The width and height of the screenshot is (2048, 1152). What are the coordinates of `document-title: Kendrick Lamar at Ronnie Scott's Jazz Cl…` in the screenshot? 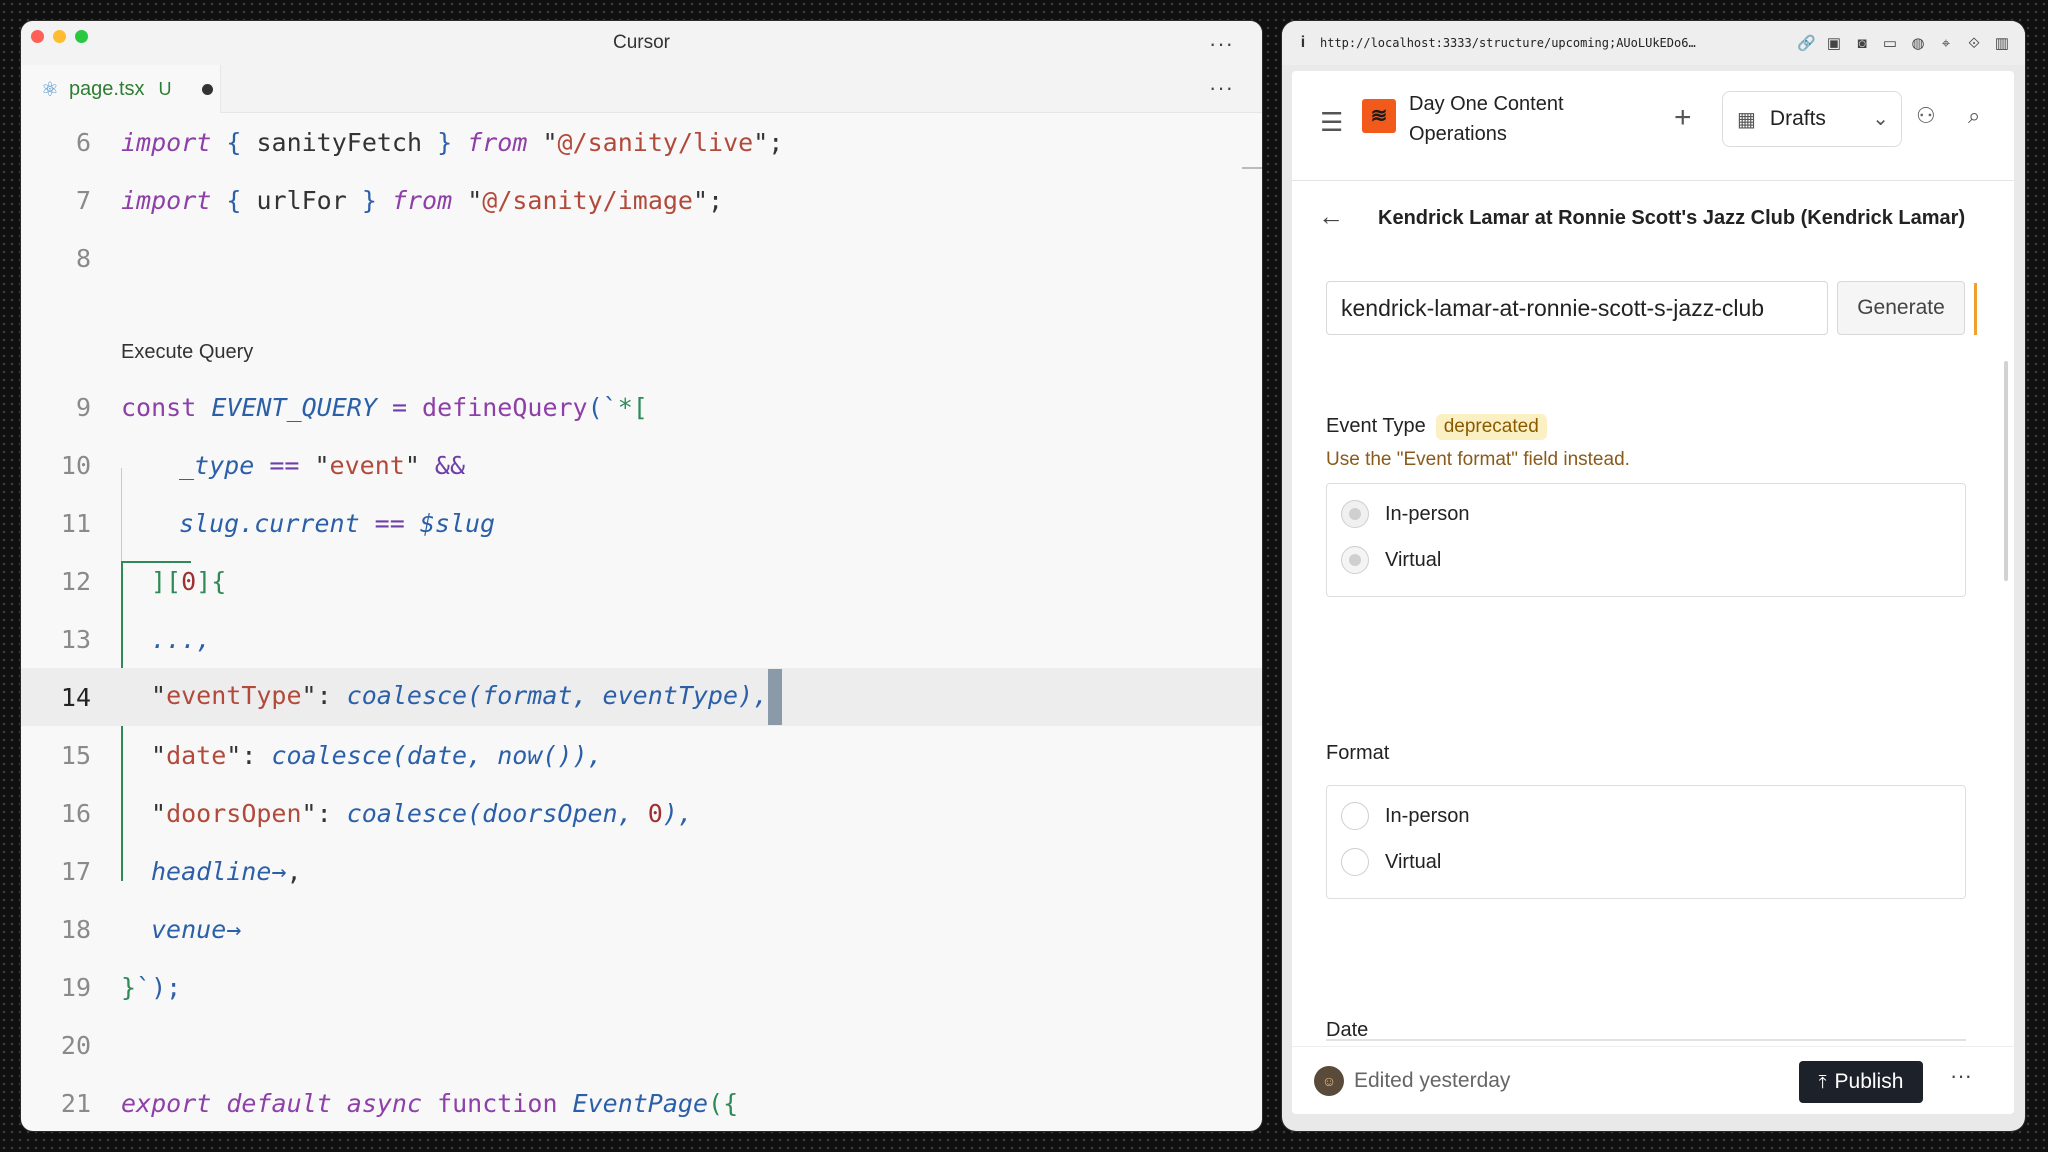 It's located at (1672, 218).